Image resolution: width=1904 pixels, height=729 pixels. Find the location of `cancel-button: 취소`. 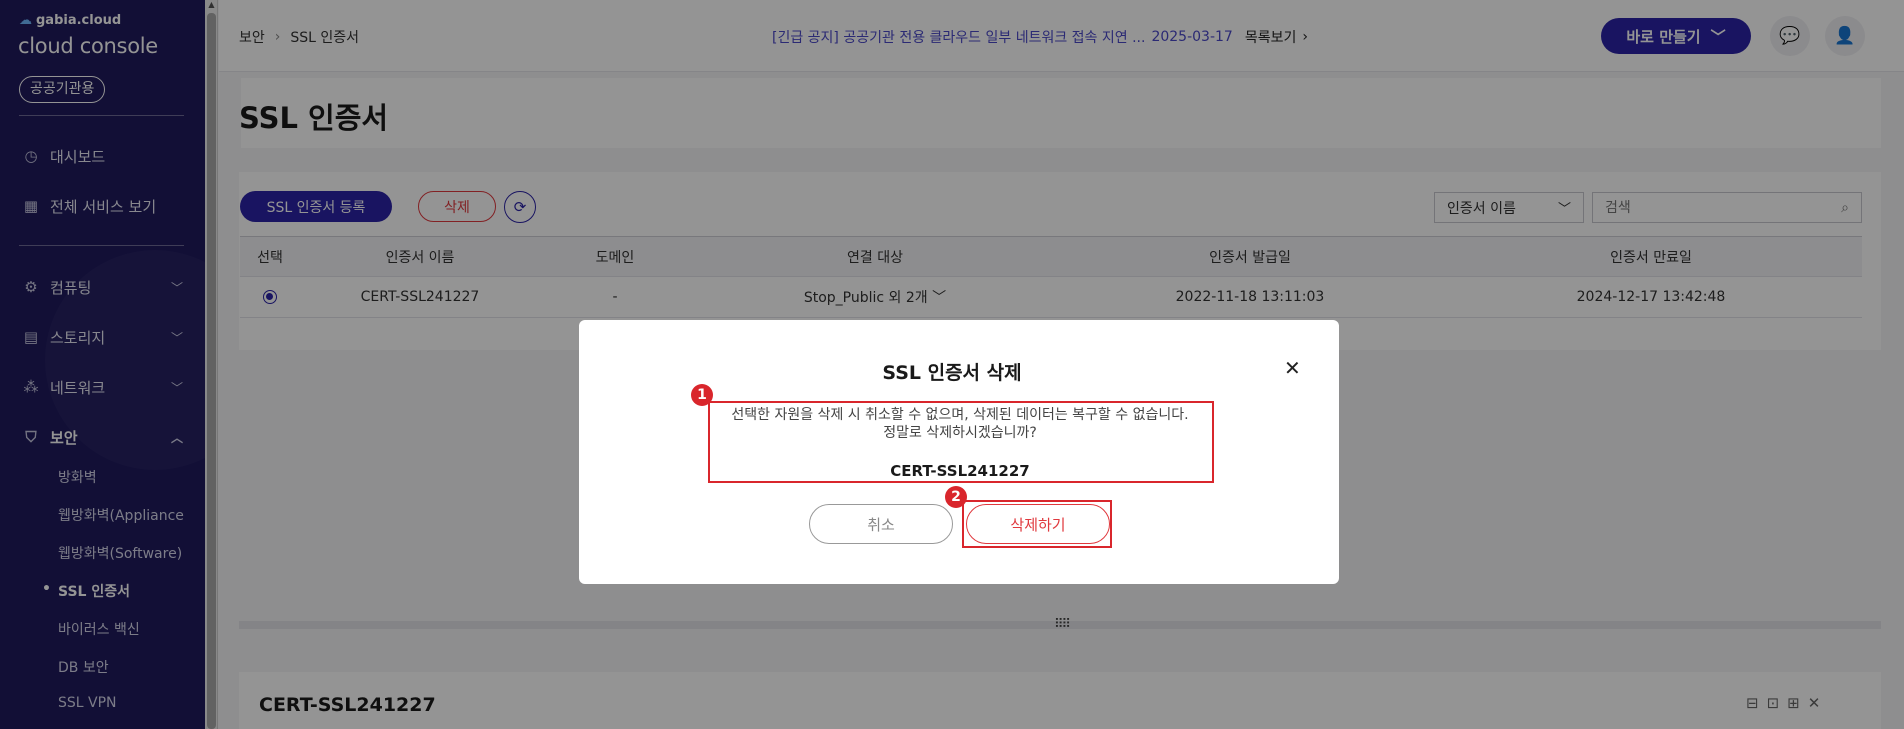

cancel-button: 취소 is located at coordinates (881, 524).